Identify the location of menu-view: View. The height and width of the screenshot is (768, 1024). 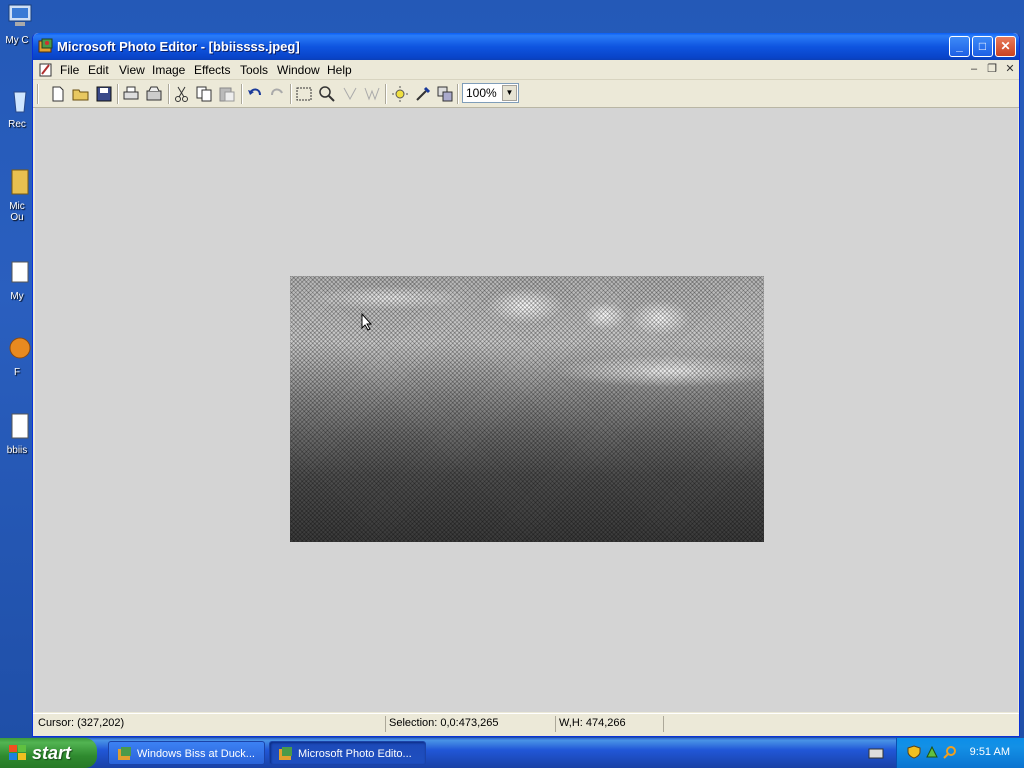
(132, 70).